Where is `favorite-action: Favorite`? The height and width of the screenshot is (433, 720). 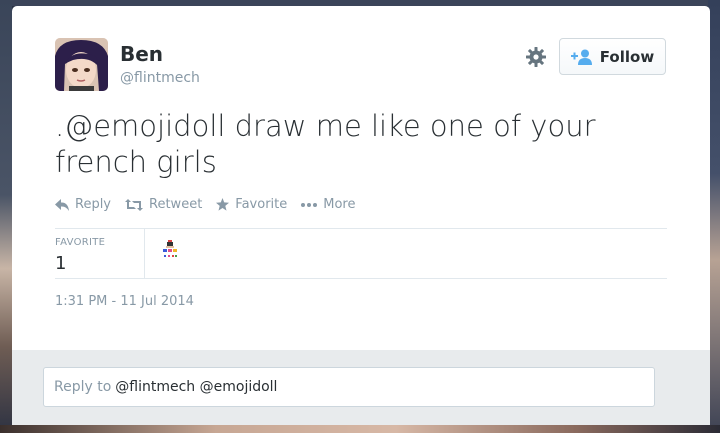
favorite-action: Favorite is located at coordinates (251, 204).